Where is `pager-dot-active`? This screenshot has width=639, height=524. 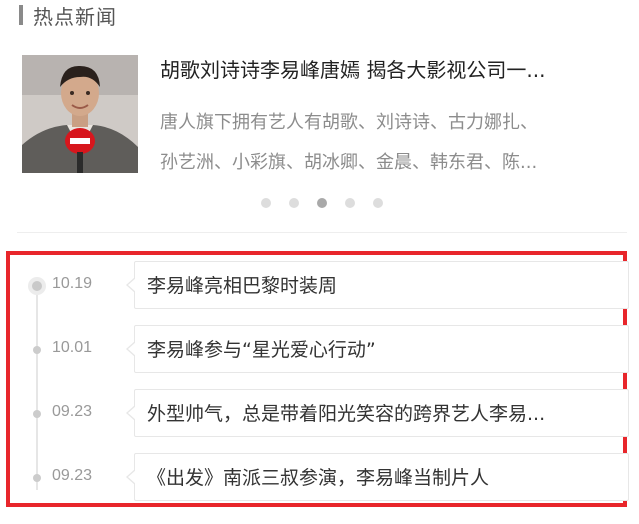 pager-dot-active is located at coordinates (322, 203).